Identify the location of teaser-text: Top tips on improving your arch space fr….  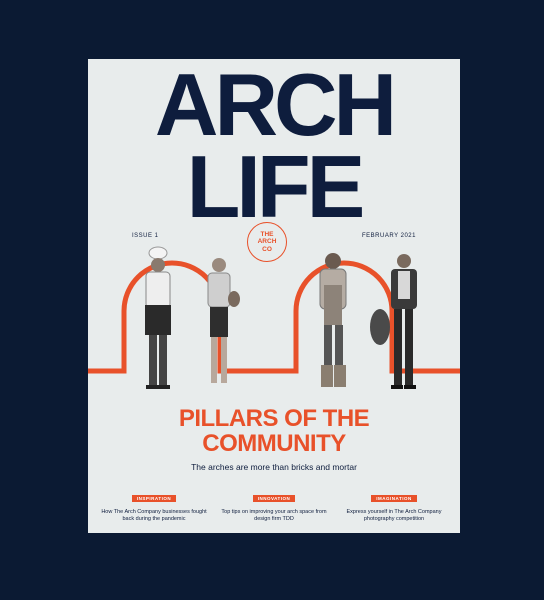
(274, 515).